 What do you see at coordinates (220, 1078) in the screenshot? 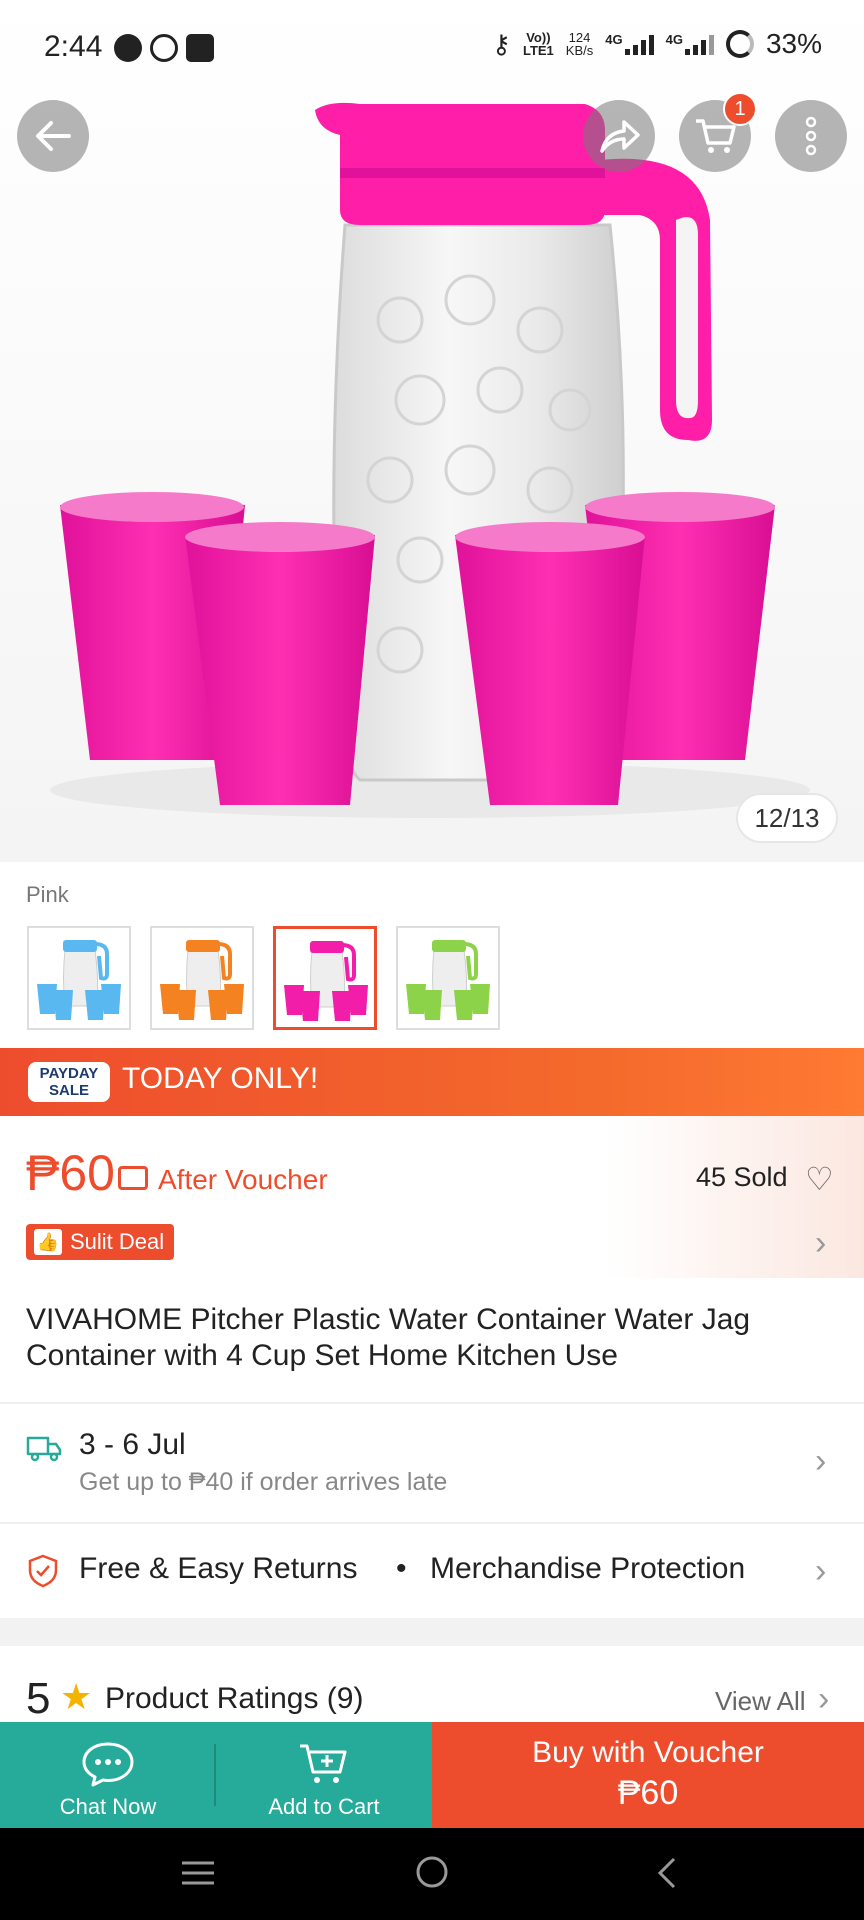
I see `payday-banner-text: TODAY ONLY!` at bounding box center [220, 1078].